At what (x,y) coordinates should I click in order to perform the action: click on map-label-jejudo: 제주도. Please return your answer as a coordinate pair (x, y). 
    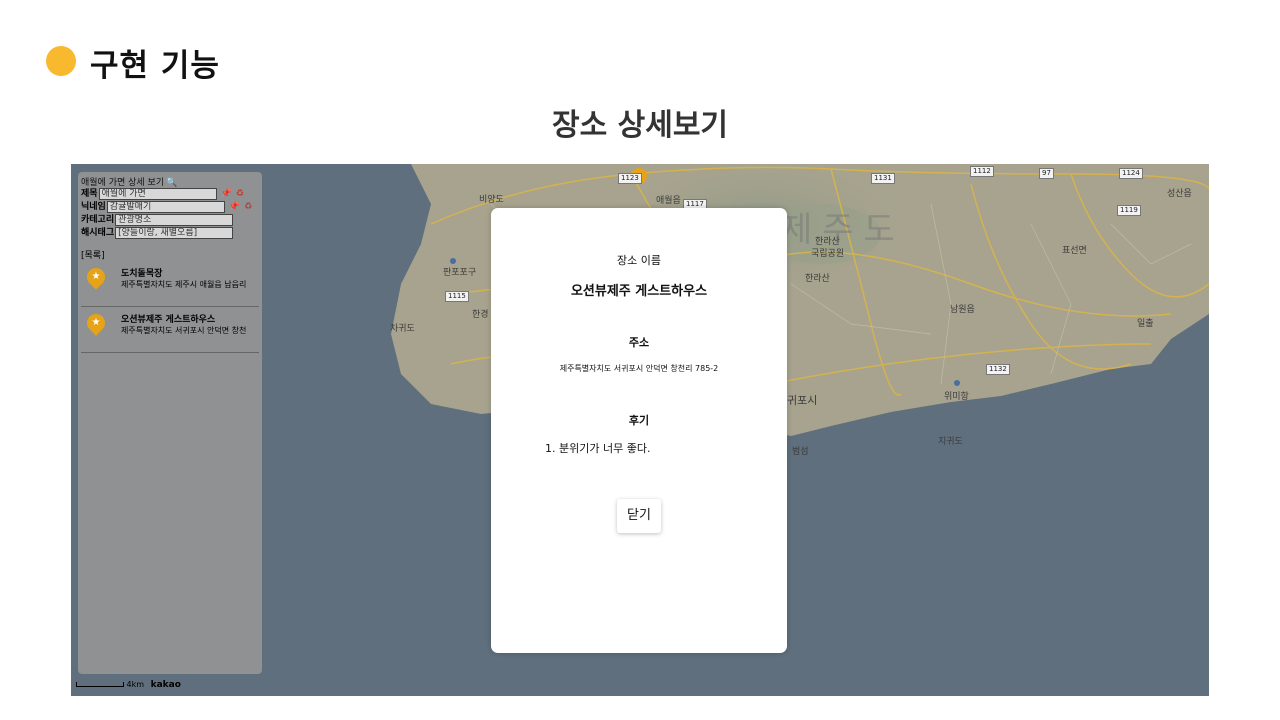
    Looking at the image, I should click on (843, 230).